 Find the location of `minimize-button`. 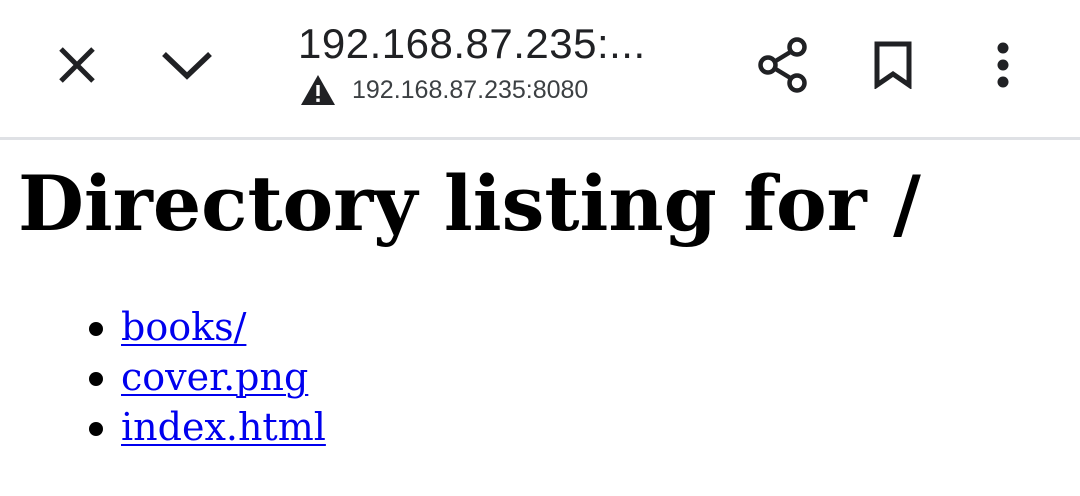

minimize-button is located at coordinates (187, 65).